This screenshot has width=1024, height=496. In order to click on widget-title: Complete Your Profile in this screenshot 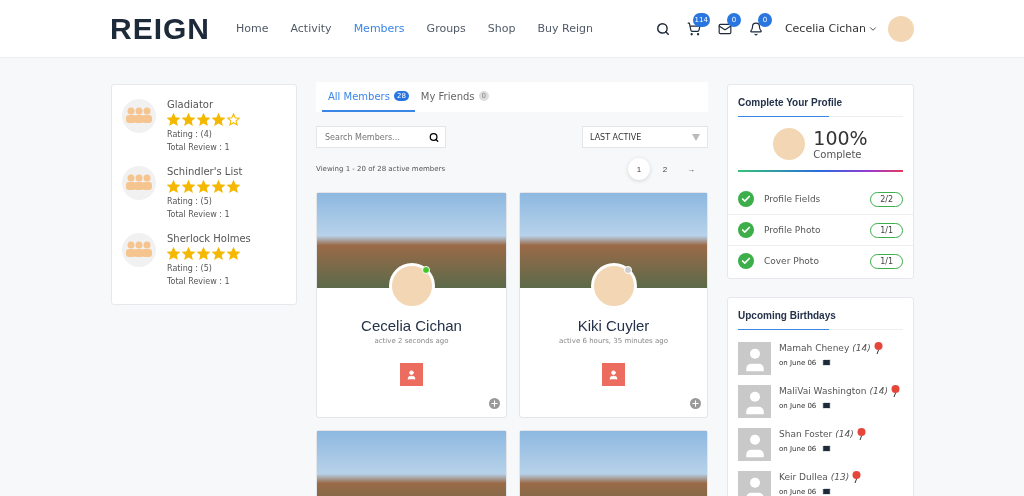, I will do `click(820, 101)`.